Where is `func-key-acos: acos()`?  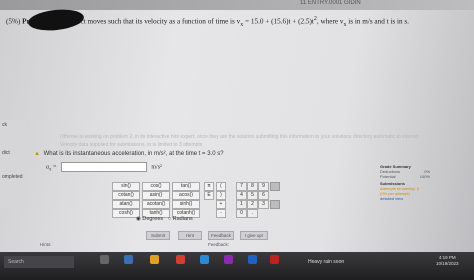
func-key-acos: acos() is located at coordinates (186, 195).